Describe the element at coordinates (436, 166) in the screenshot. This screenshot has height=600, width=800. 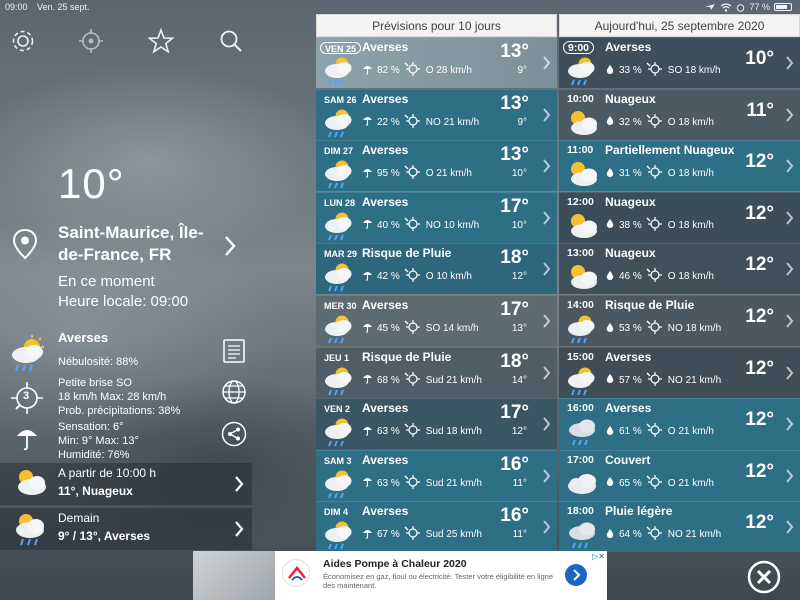
I see `forecast-day-row: DIM 27 Averses 95 % O 21 km/h 13° 10°` at that location.